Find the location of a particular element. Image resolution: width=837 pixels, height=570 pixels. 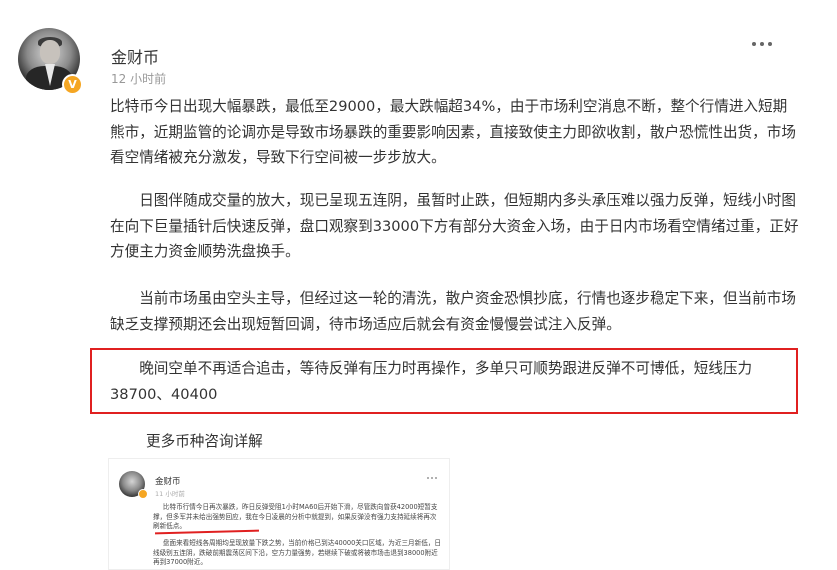

thumbnail-verified-icon is located at coordinates (143, 494).